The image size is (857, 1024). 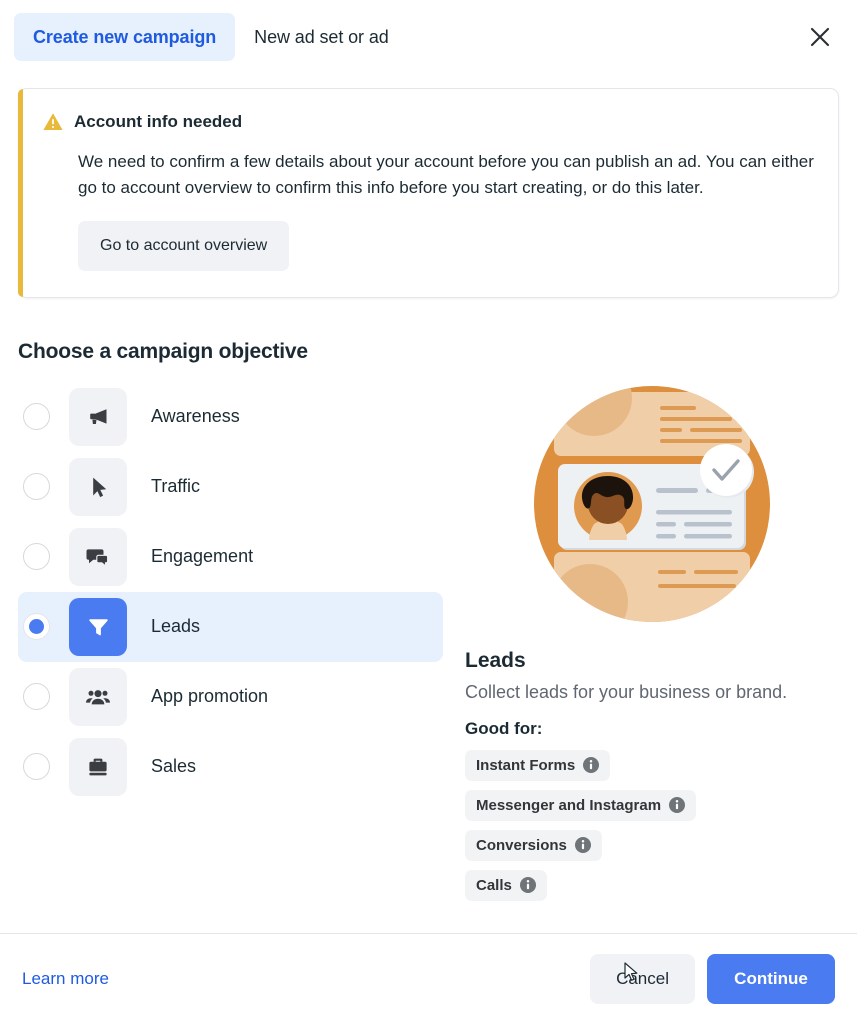 I want to click on radio-sales, so click(x=36, y=767).